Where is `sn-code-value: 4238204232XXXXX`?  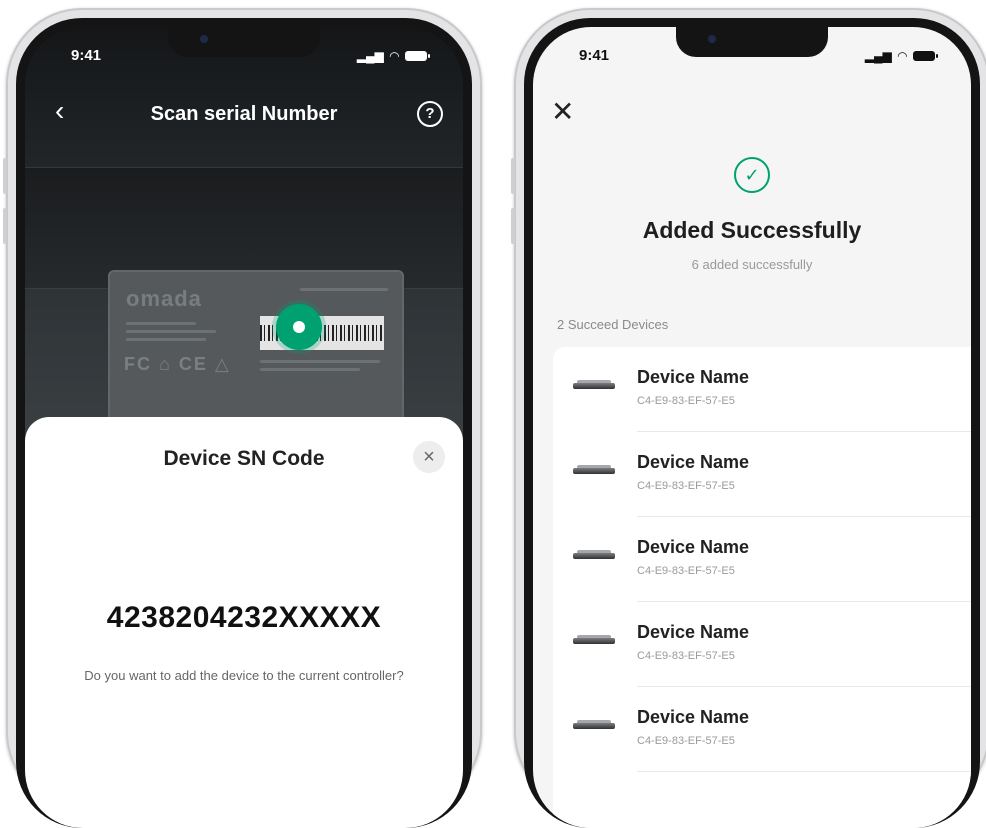
sn-code-value: 4238204232XXXXX is located at coordinates (244, 617).